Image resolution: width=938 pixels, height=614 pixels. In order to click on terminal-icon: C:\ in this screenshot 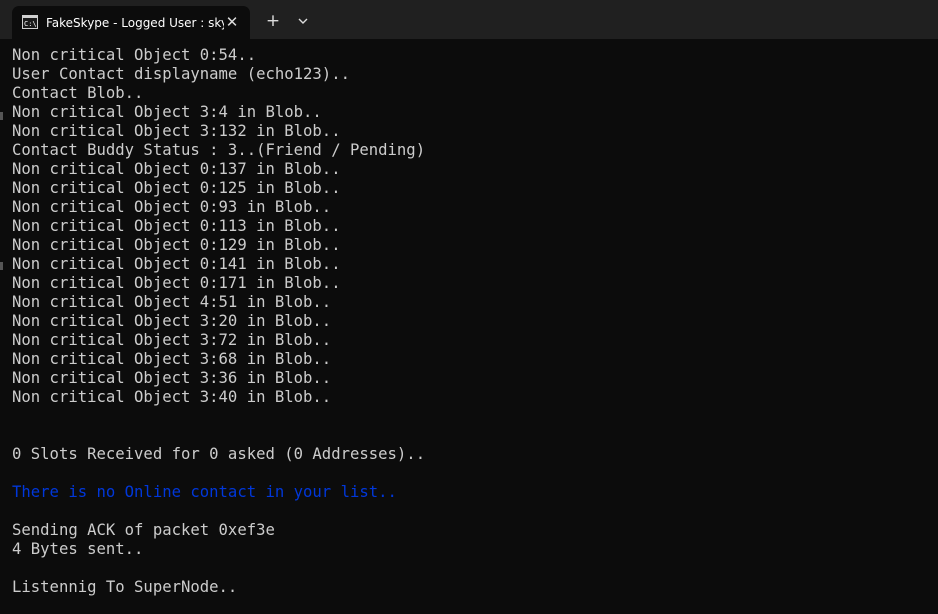, I will do `click(30, 22)`.